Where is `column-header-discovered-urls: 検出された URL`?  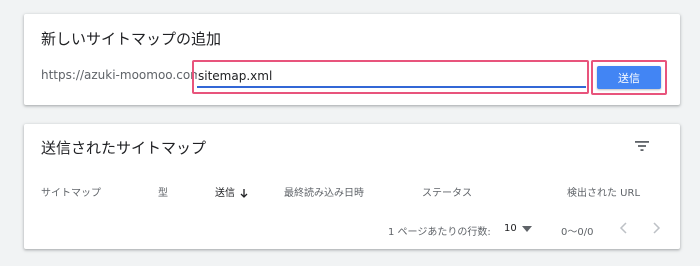
column-header-discovered-urls: 検出された URL is located at coordinates (603, 191).